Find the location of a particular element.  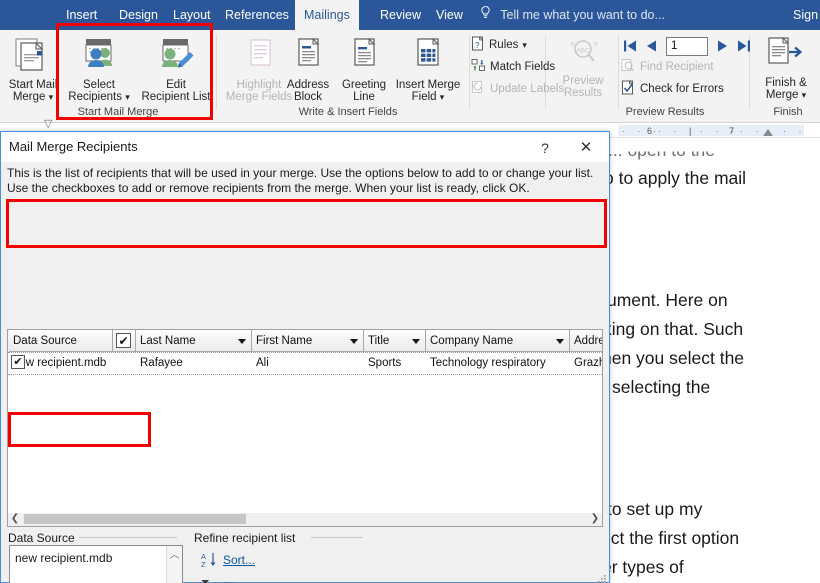

previous-record-icon is located at coordinates (651, 48).